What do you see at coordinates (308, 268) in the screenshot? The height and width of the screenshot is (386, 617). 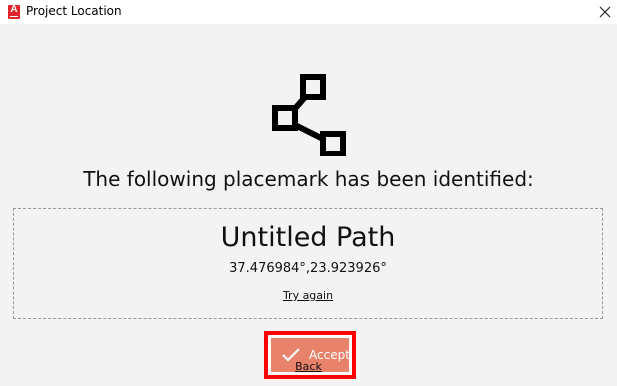 I see `placemark-coordinates: 37.476984°,23.923926°` at bounding box center [308, 268].